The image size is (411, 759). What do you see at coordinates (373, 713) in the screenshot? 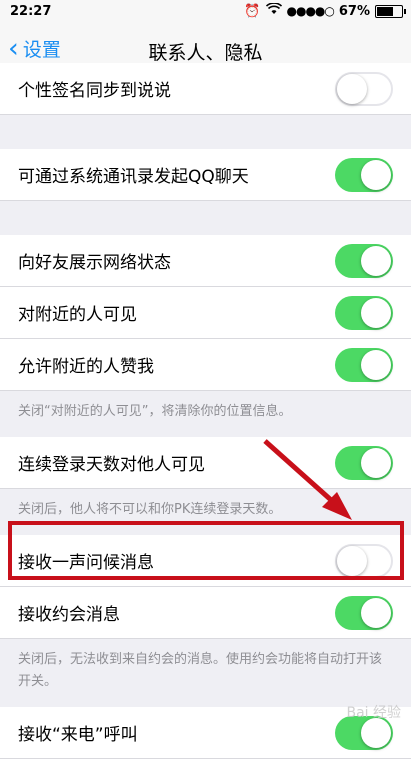
I see `watermark: Bai 经验` at bounding box center [373, 713].